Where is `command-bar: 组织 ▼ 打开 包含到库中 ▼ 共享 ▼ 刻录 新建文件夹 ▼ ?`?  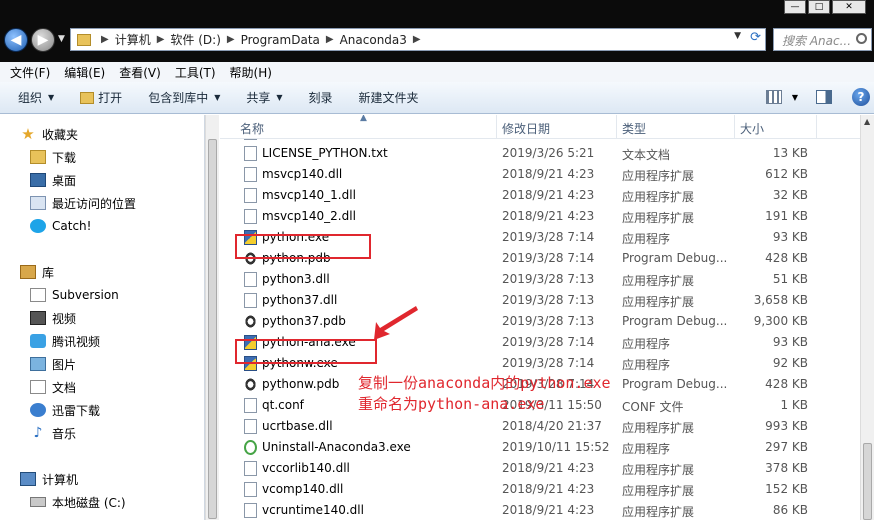 command-bar: 组织 ▼ 打开 包含到库中 ▼ 共享 ▼ 刻录 新建文件夹 ▼ ? is located at coordinates (437, 98).